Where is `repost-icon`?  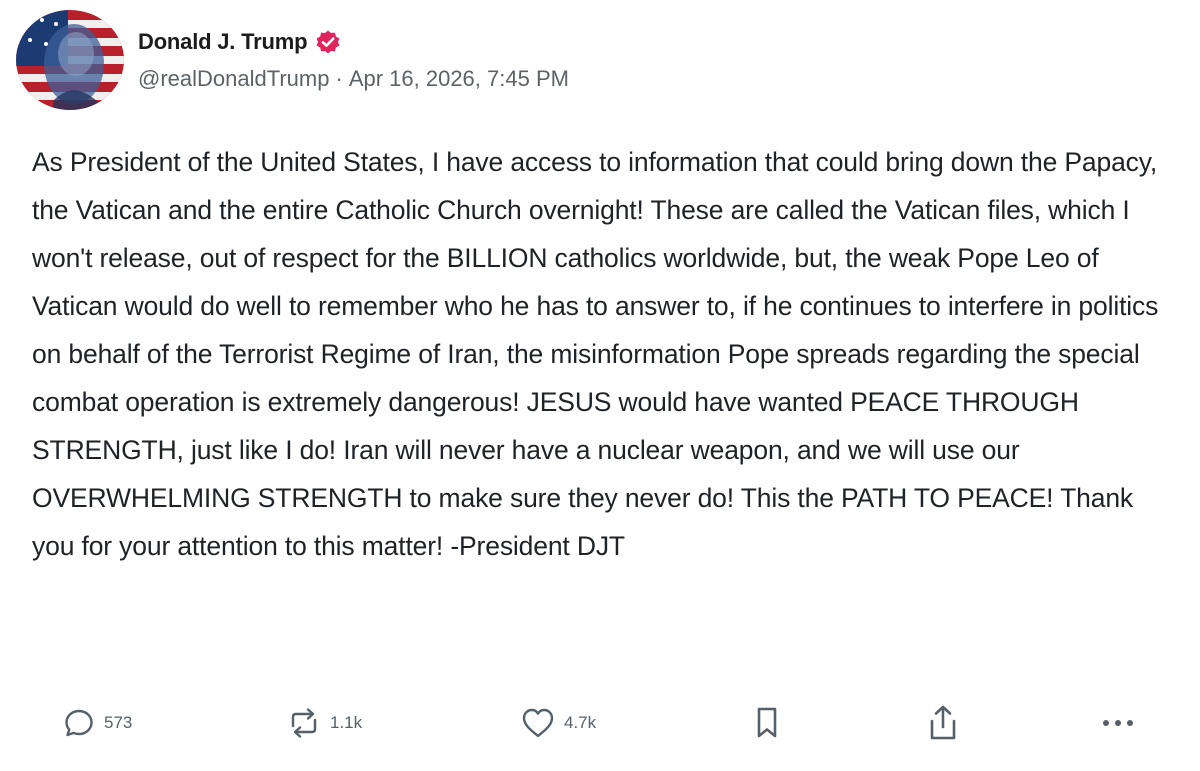
repost-icon is located at coordinates (304, 723).